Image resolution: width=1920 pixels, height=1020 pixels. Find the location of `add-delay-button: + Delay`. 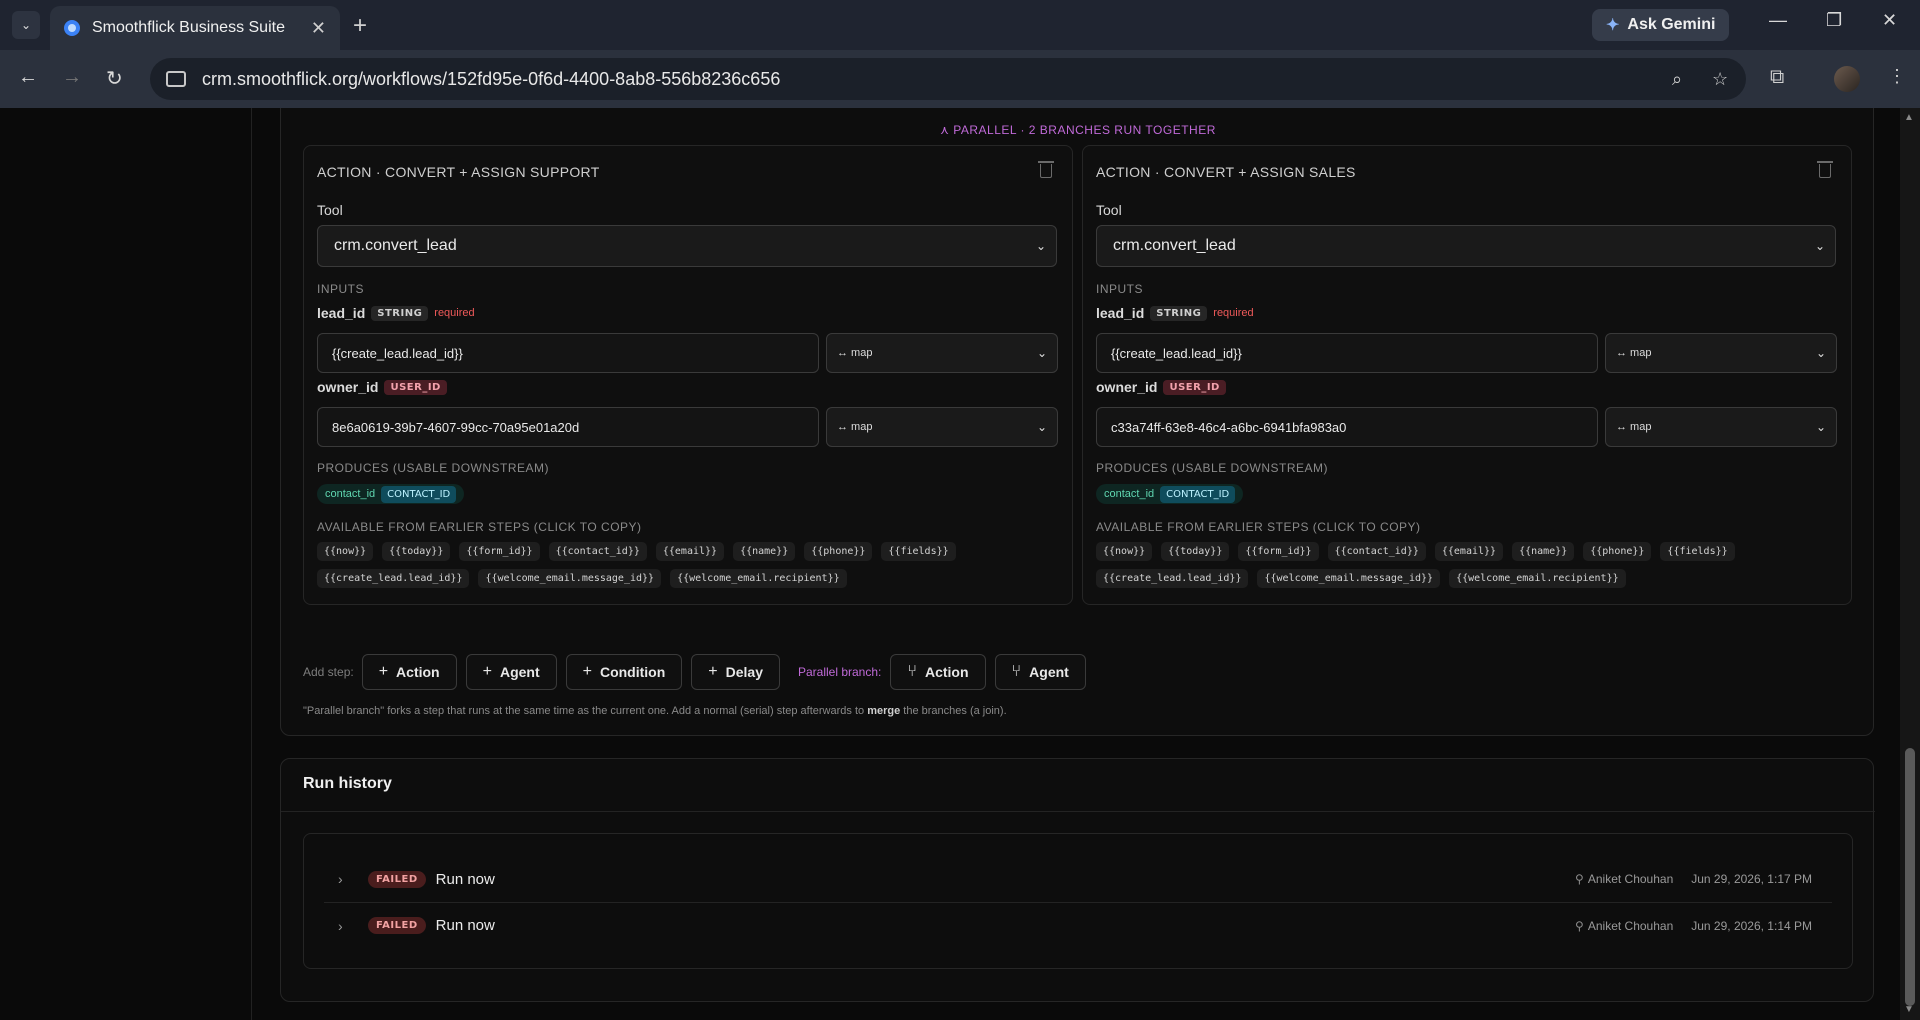

add-delay-button: + Delay is located at coordinates (735, 672).